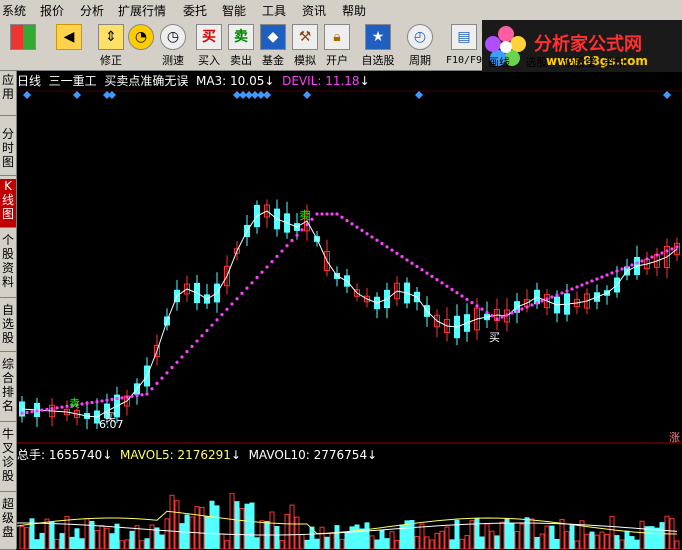 The height and width of the screenshot is (550, 682). I want to click on tab-ranking: 综合排名, so click(8, 389).